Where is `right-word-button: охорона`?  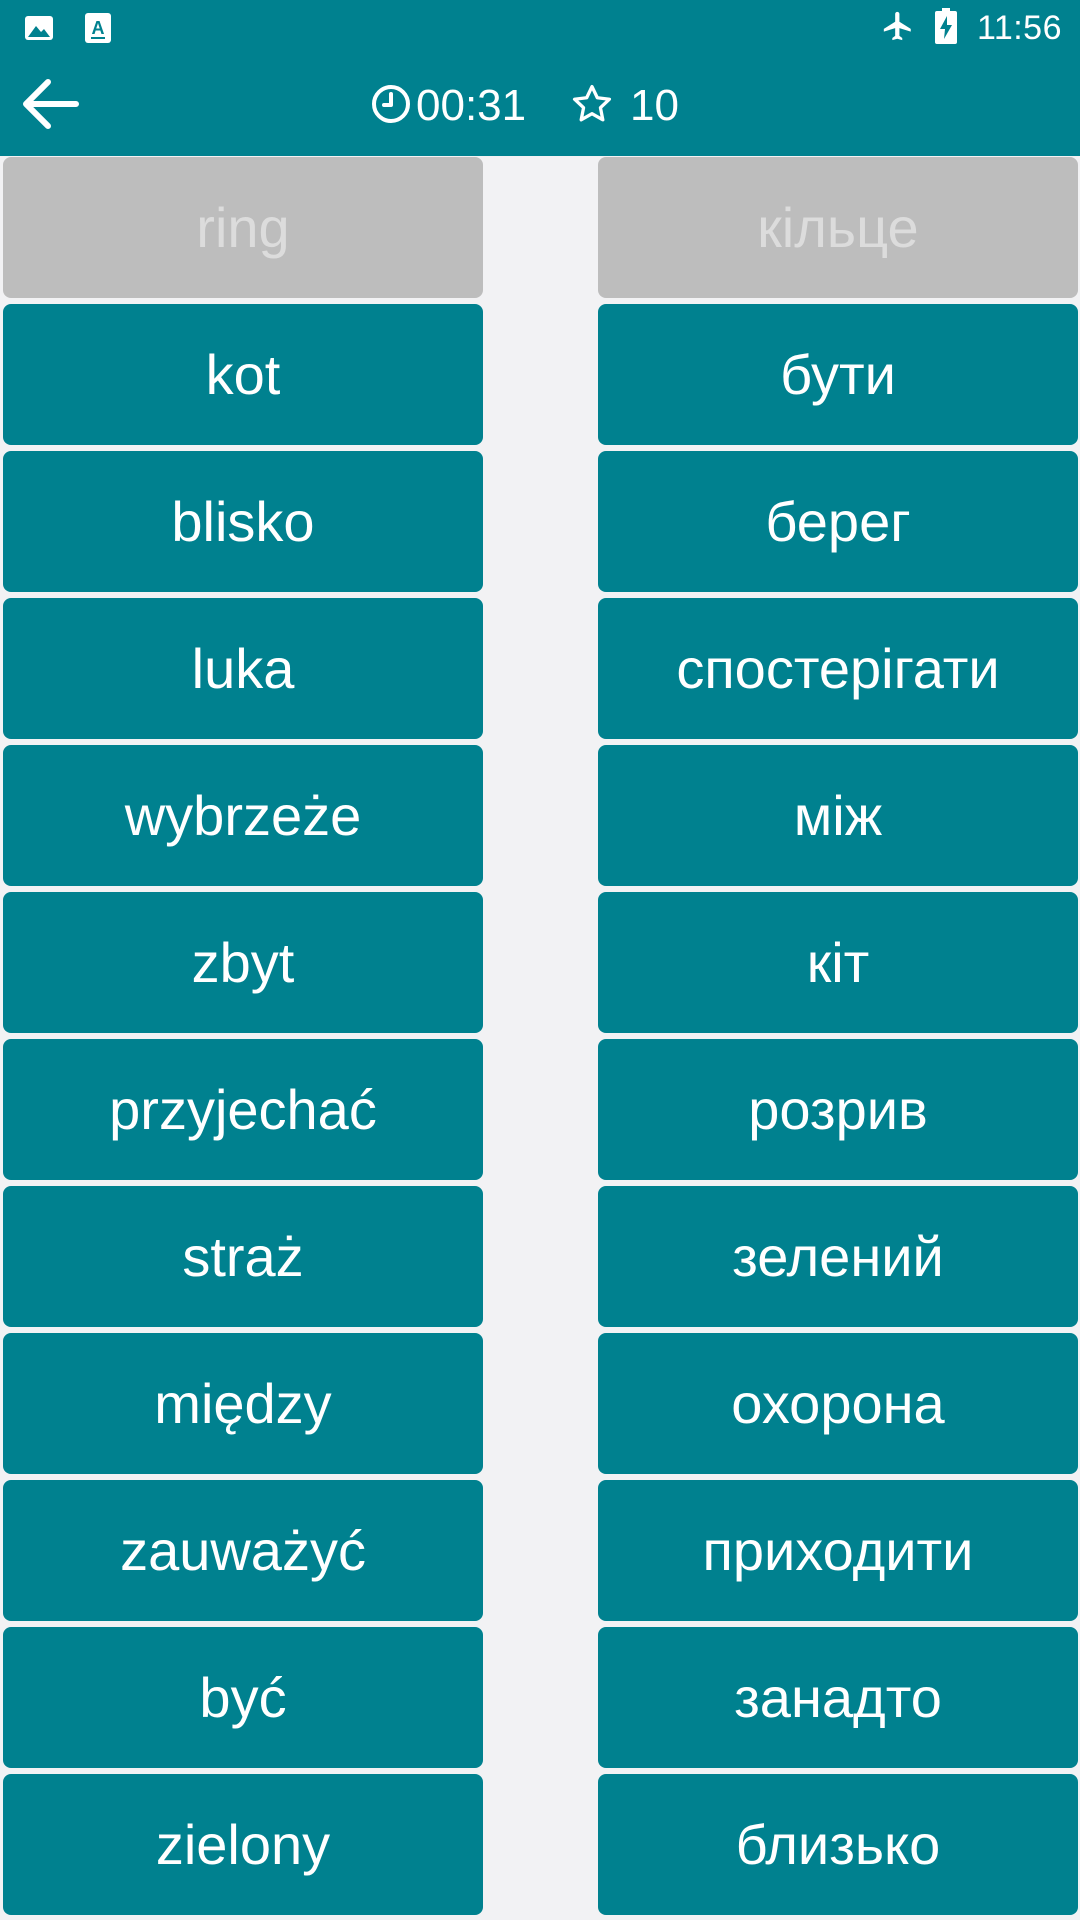
right-word-button: охорона is located at coordinates (838, 1403).